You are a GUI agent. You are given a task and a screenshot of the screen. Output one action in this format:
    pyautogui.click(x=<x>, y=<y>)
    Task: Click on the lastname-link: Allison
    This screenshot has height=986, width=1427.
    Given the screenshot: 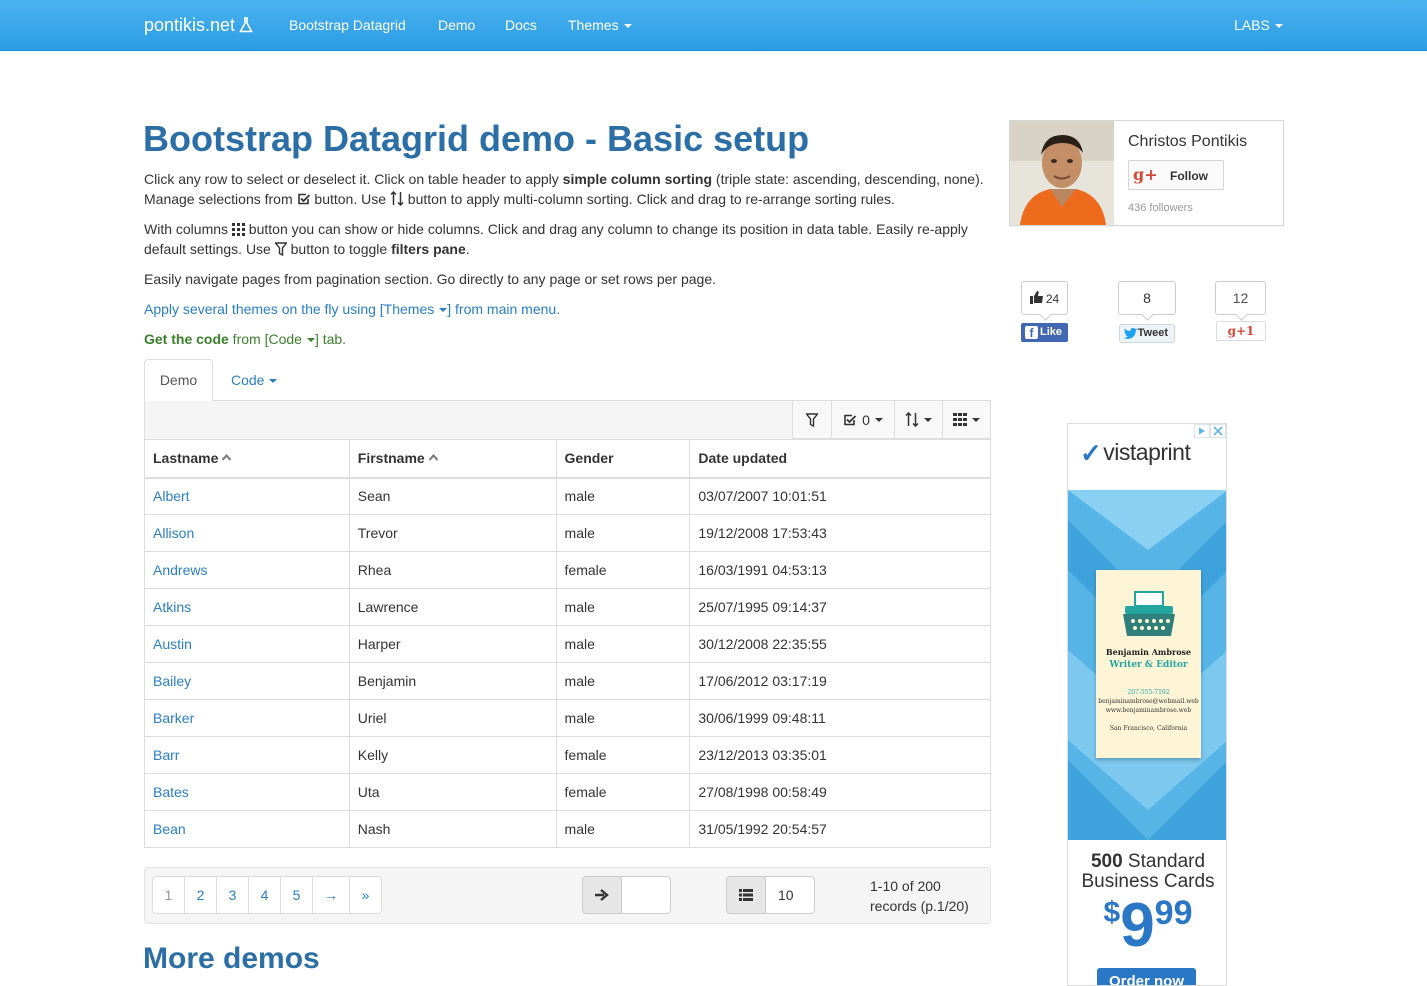 What is the action you would take?
    pyautogui.click(x=173, y=533)
    